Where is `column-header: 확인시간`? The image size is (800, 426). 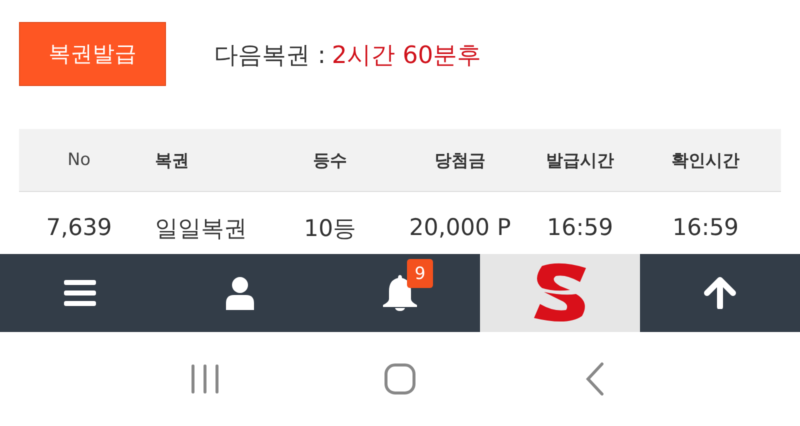 column-header: 확인시간 is located at coordinates (705, 161).